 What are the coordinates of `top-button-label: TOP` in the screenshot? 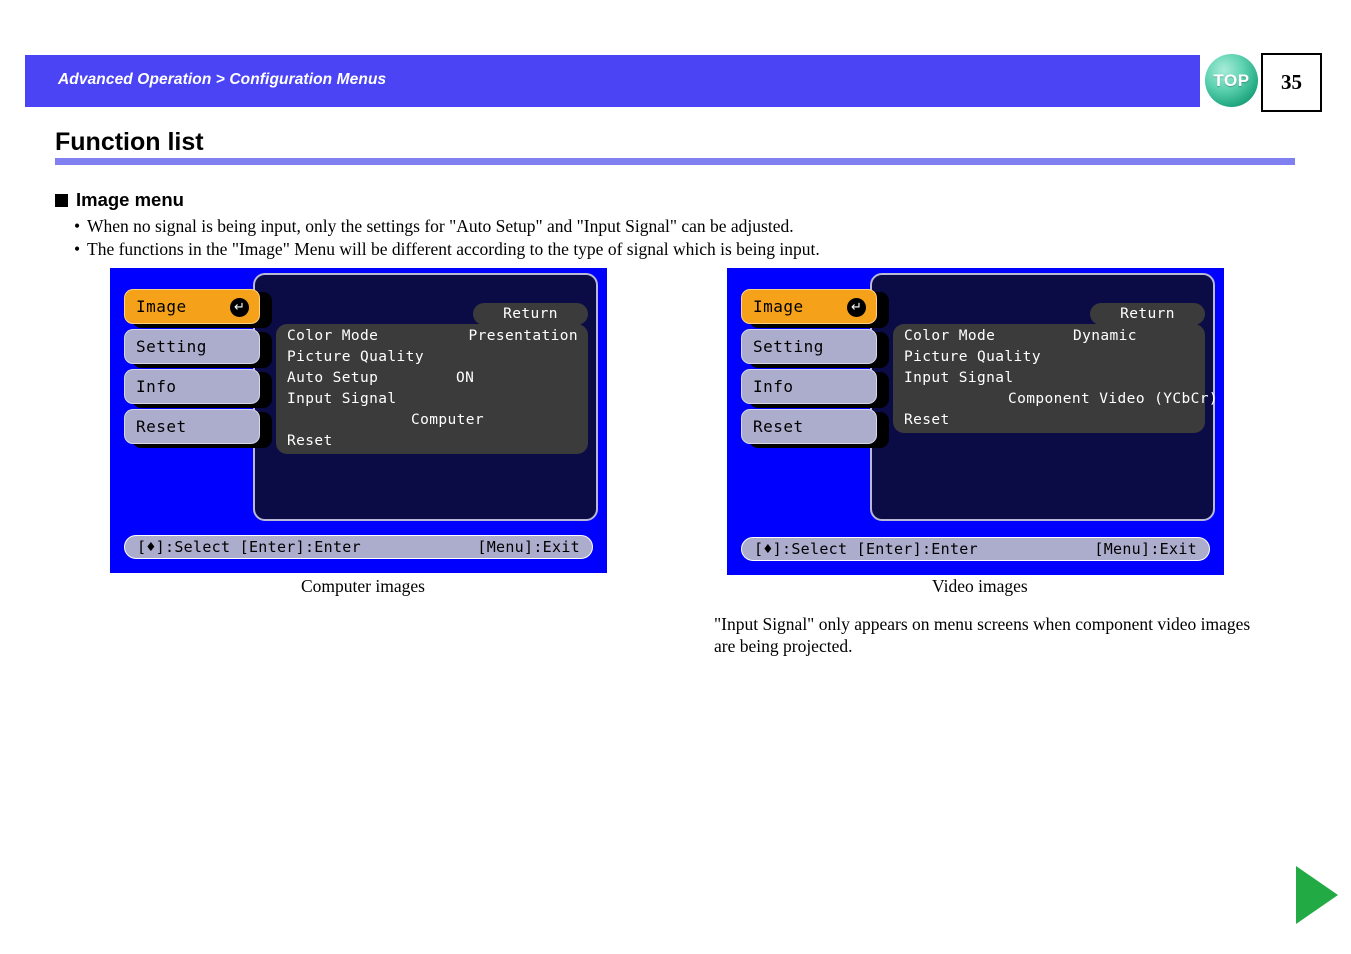 It's located at (1231, 80).